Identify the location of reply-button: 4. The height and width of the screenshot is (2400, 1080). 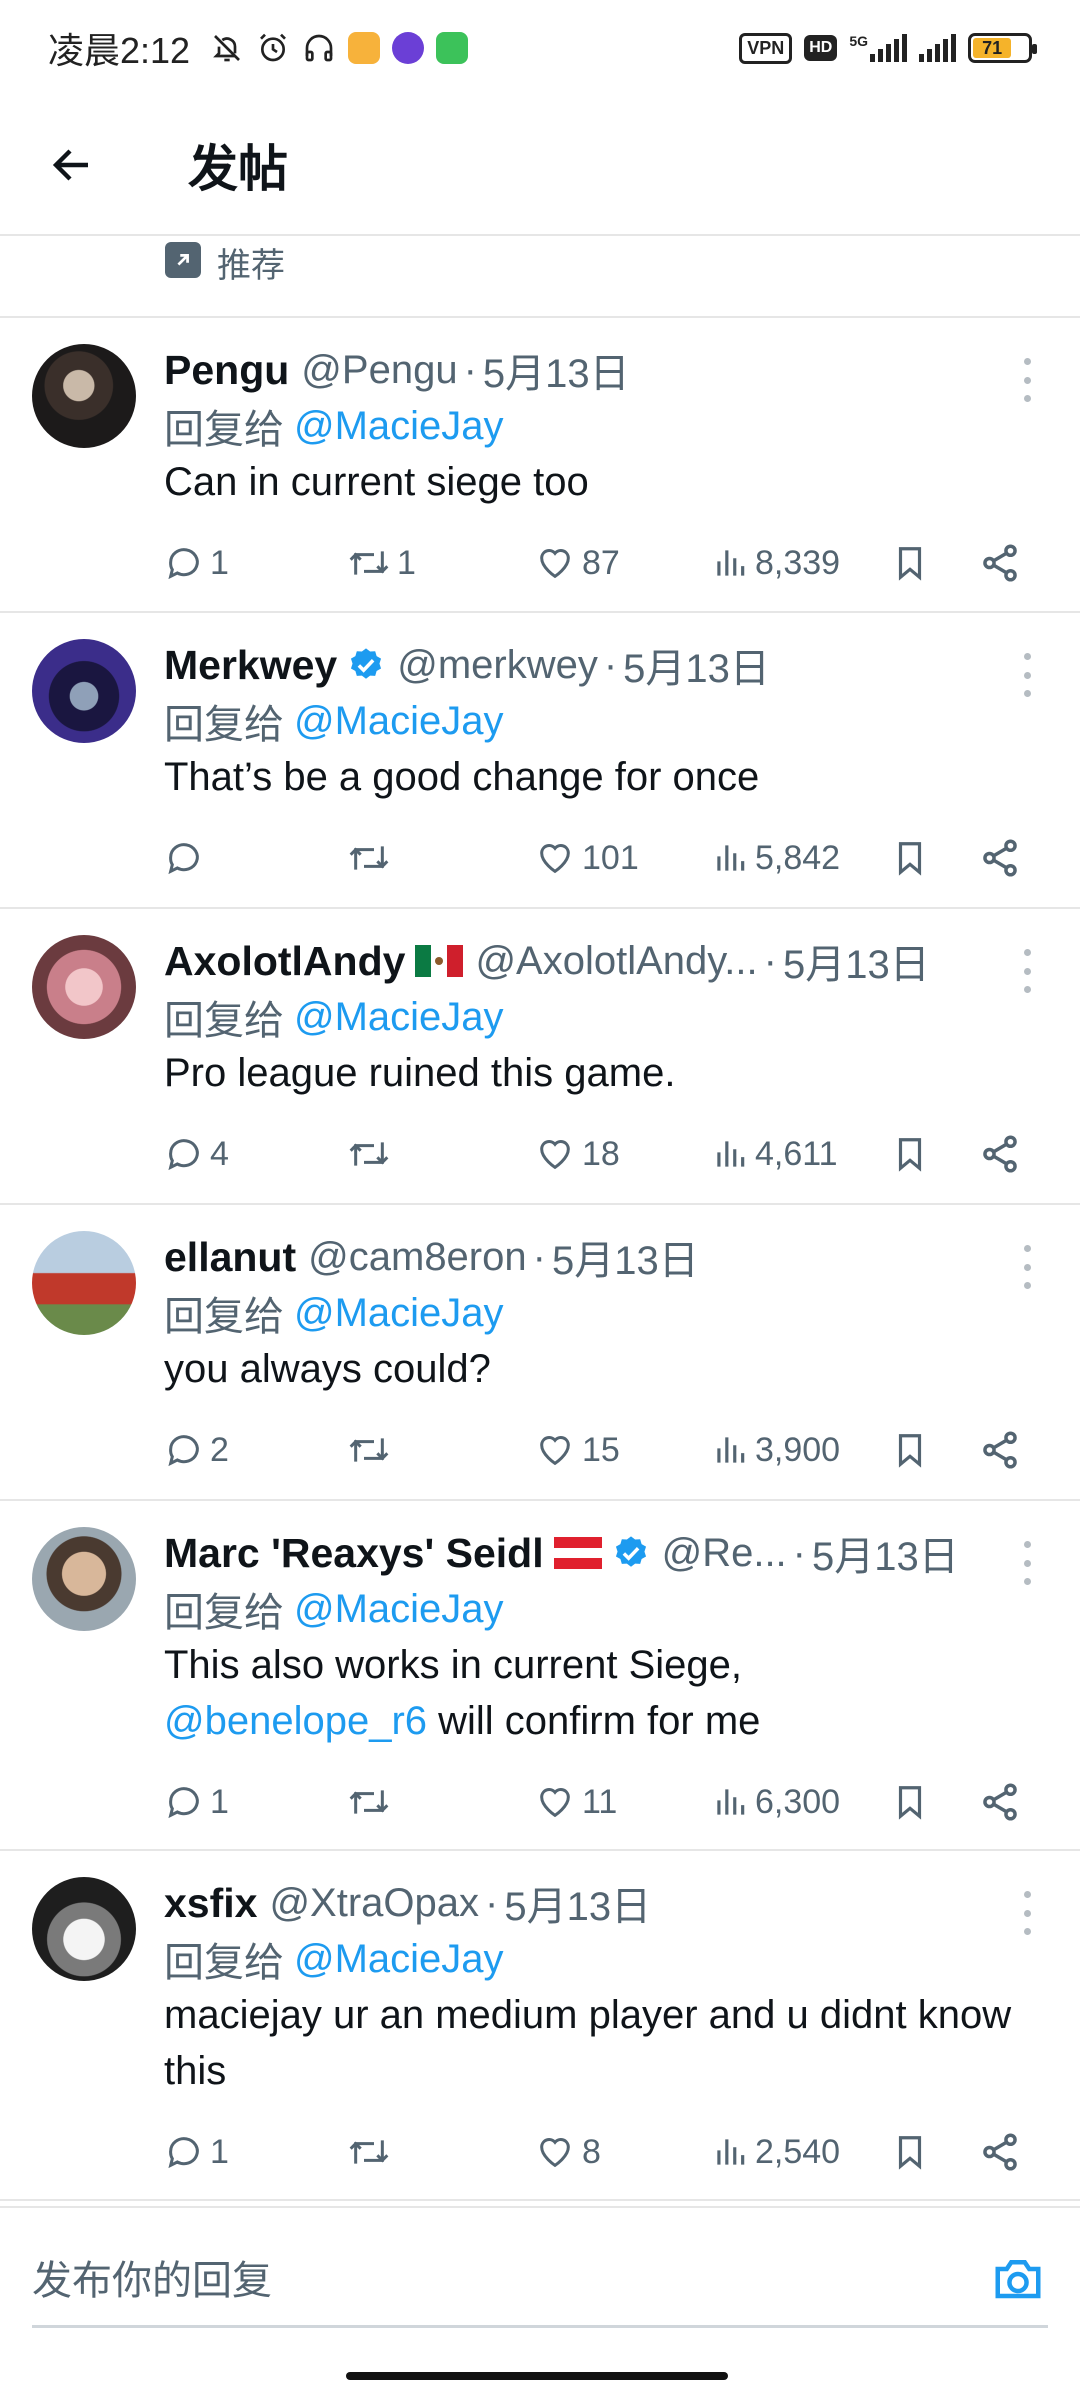
(196, 1154).